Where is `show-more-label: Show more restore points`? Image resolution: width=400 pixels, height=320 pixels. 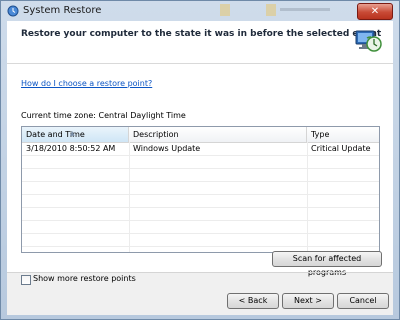
show-more-label: Show more restore points is located at coordinates (84, 278).